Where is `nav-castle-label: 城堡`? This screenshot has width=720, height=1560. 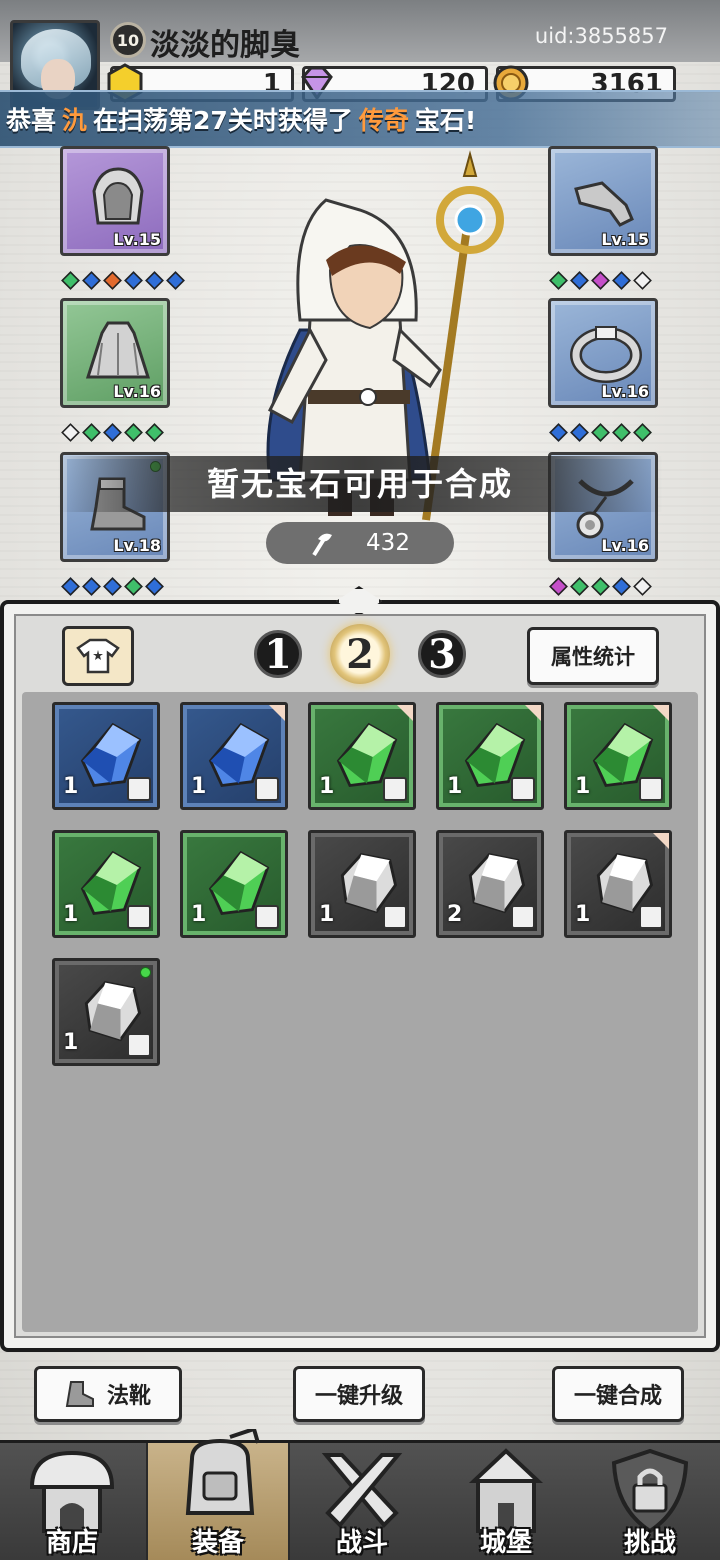 nav-castle-label: 城堡 is located at coordinates (505, 1543).